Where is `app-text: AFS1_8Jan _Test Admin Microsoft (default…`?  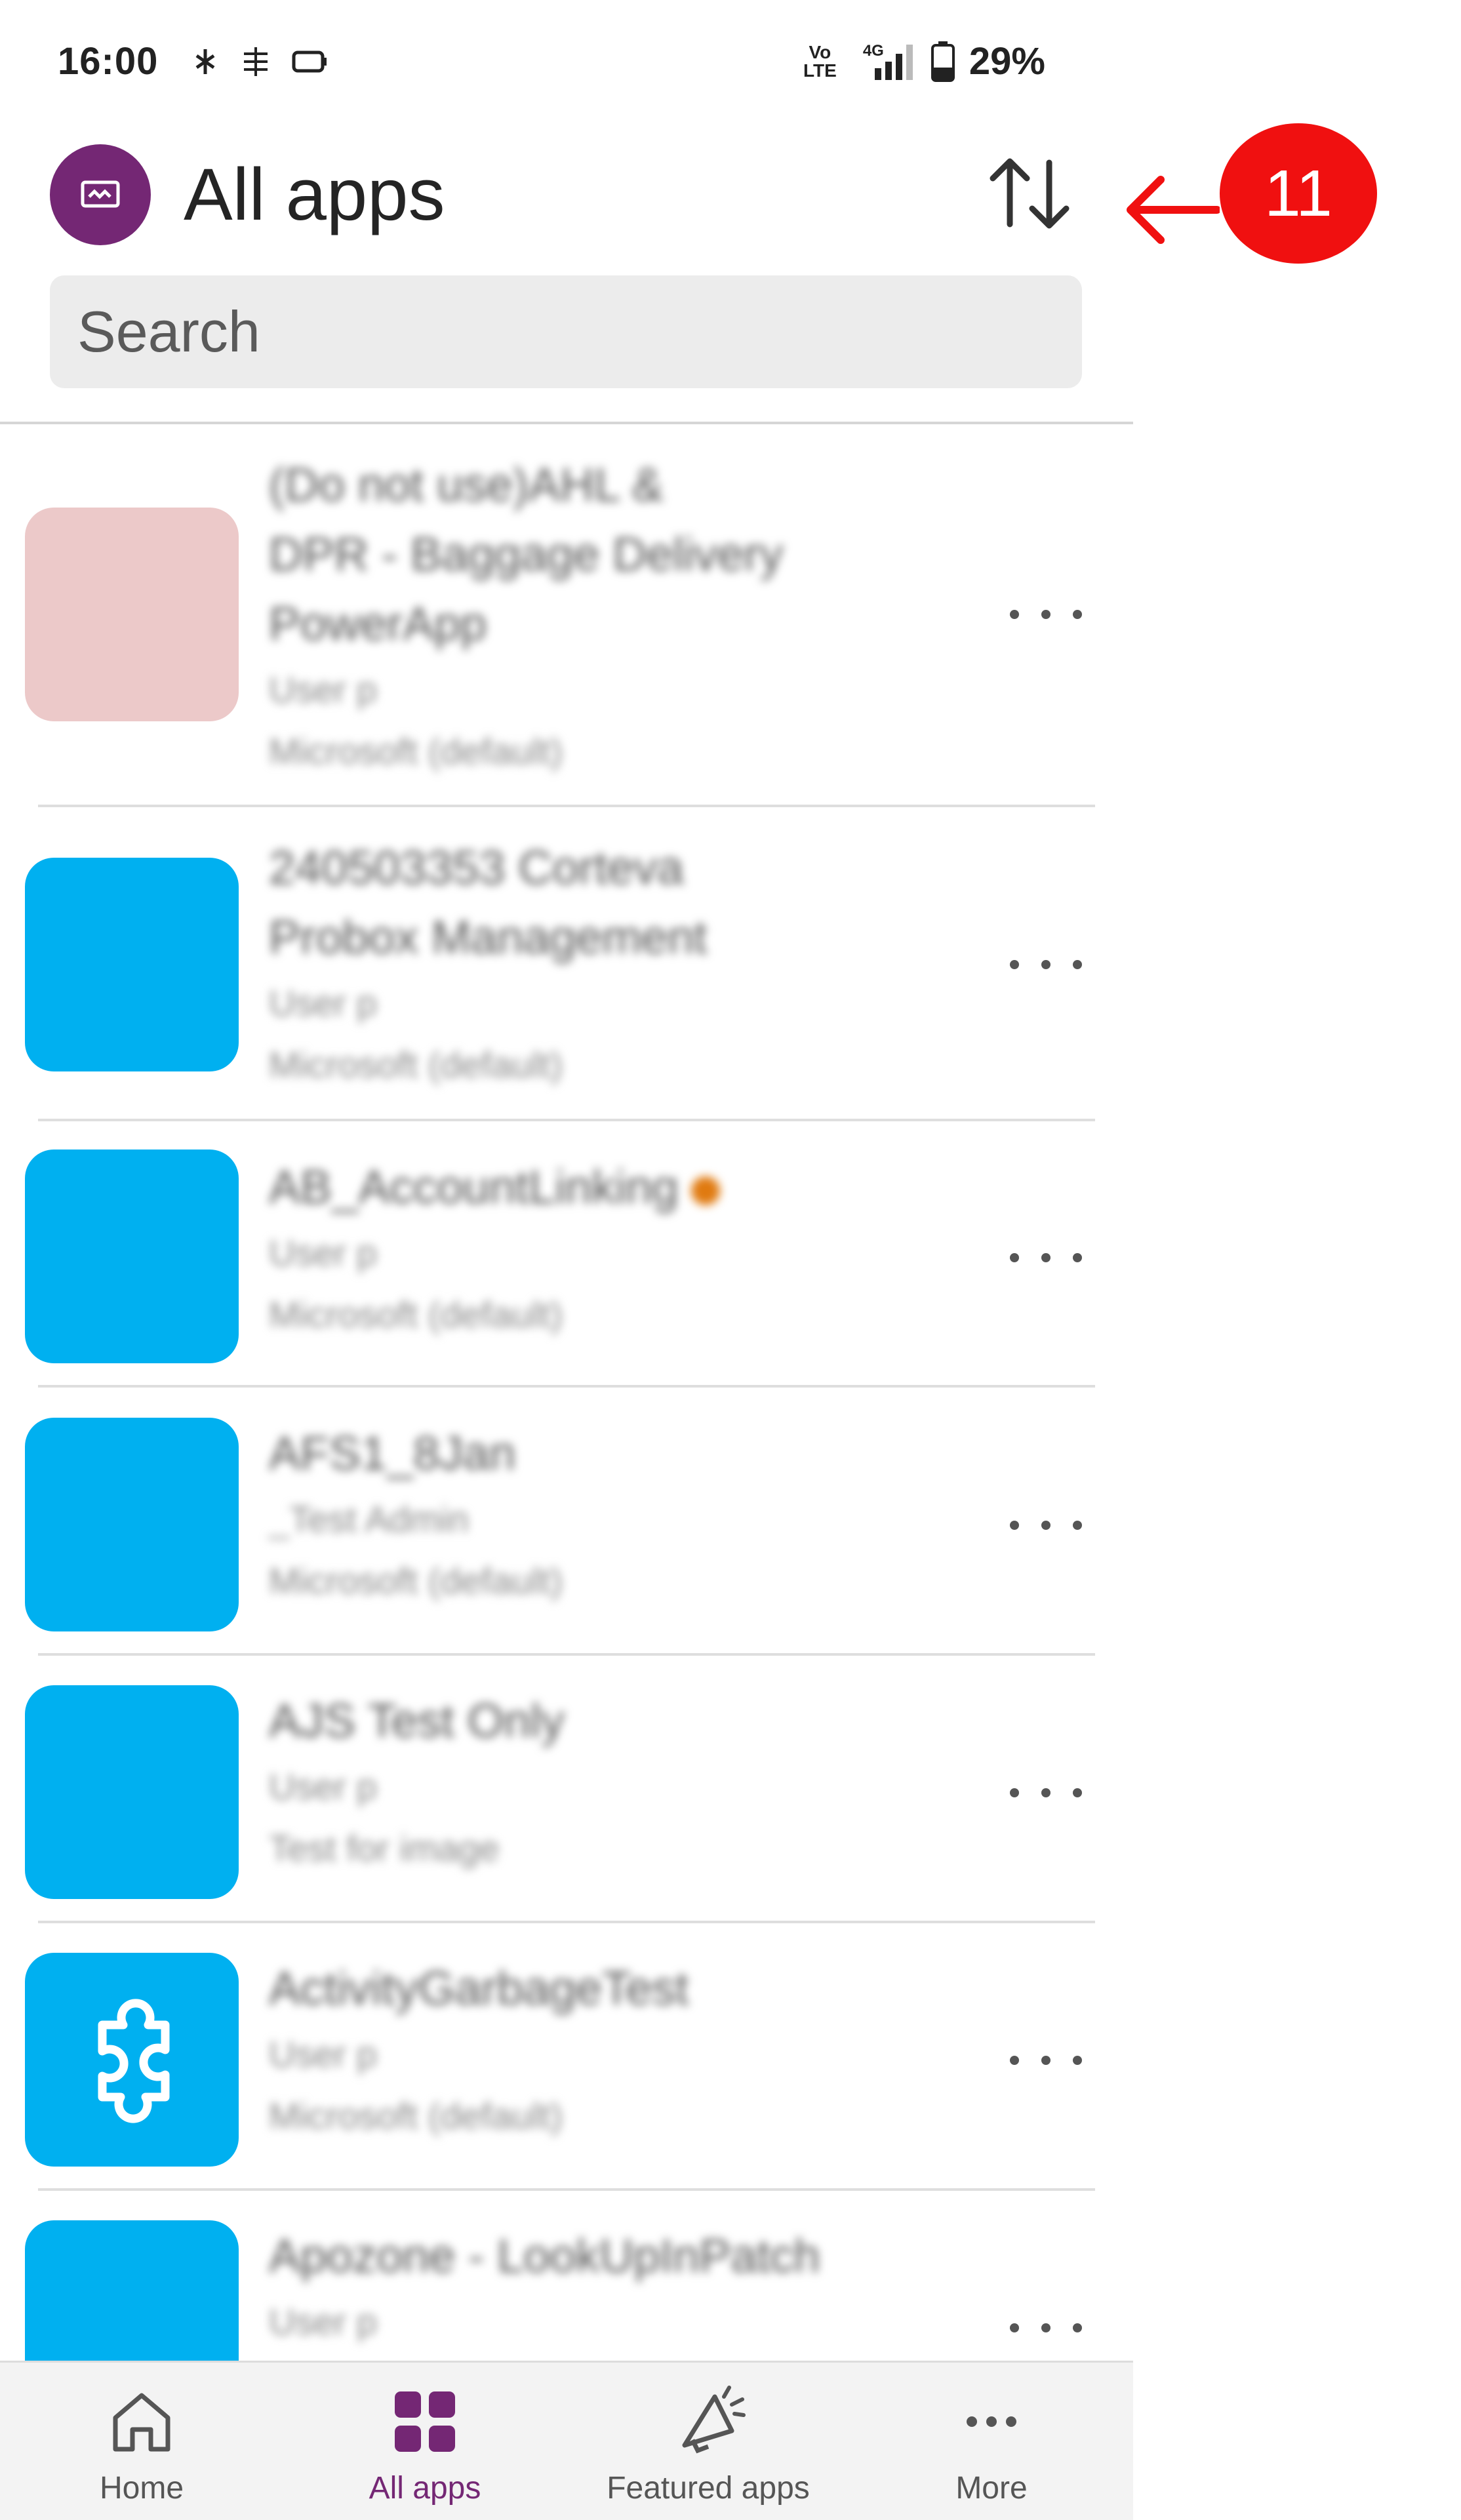 app-text: AFS1_8Jan _Test Admin Microsoft (default… is located at coordinates (623, 1515).